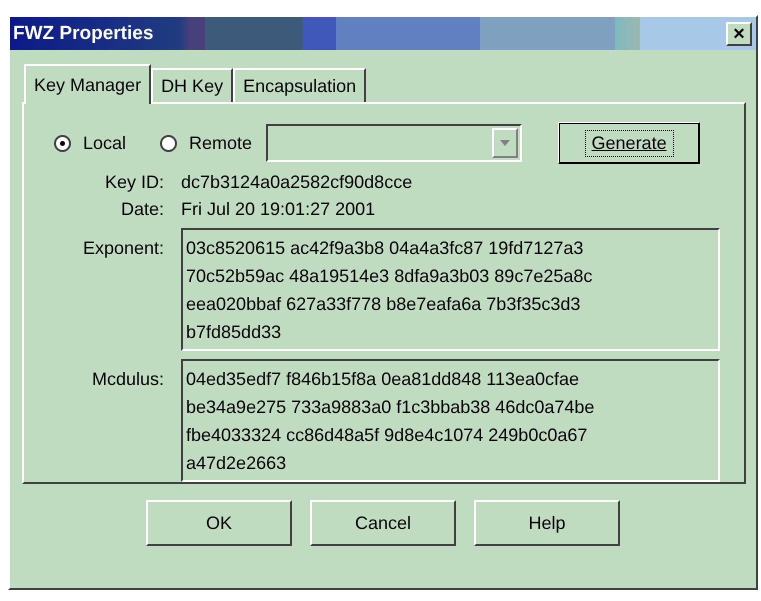 The width and height of the screenshot is (761, 601). I want to click on field-value: Fri Jul 20 19:01:27 2001, so click(278, 209).